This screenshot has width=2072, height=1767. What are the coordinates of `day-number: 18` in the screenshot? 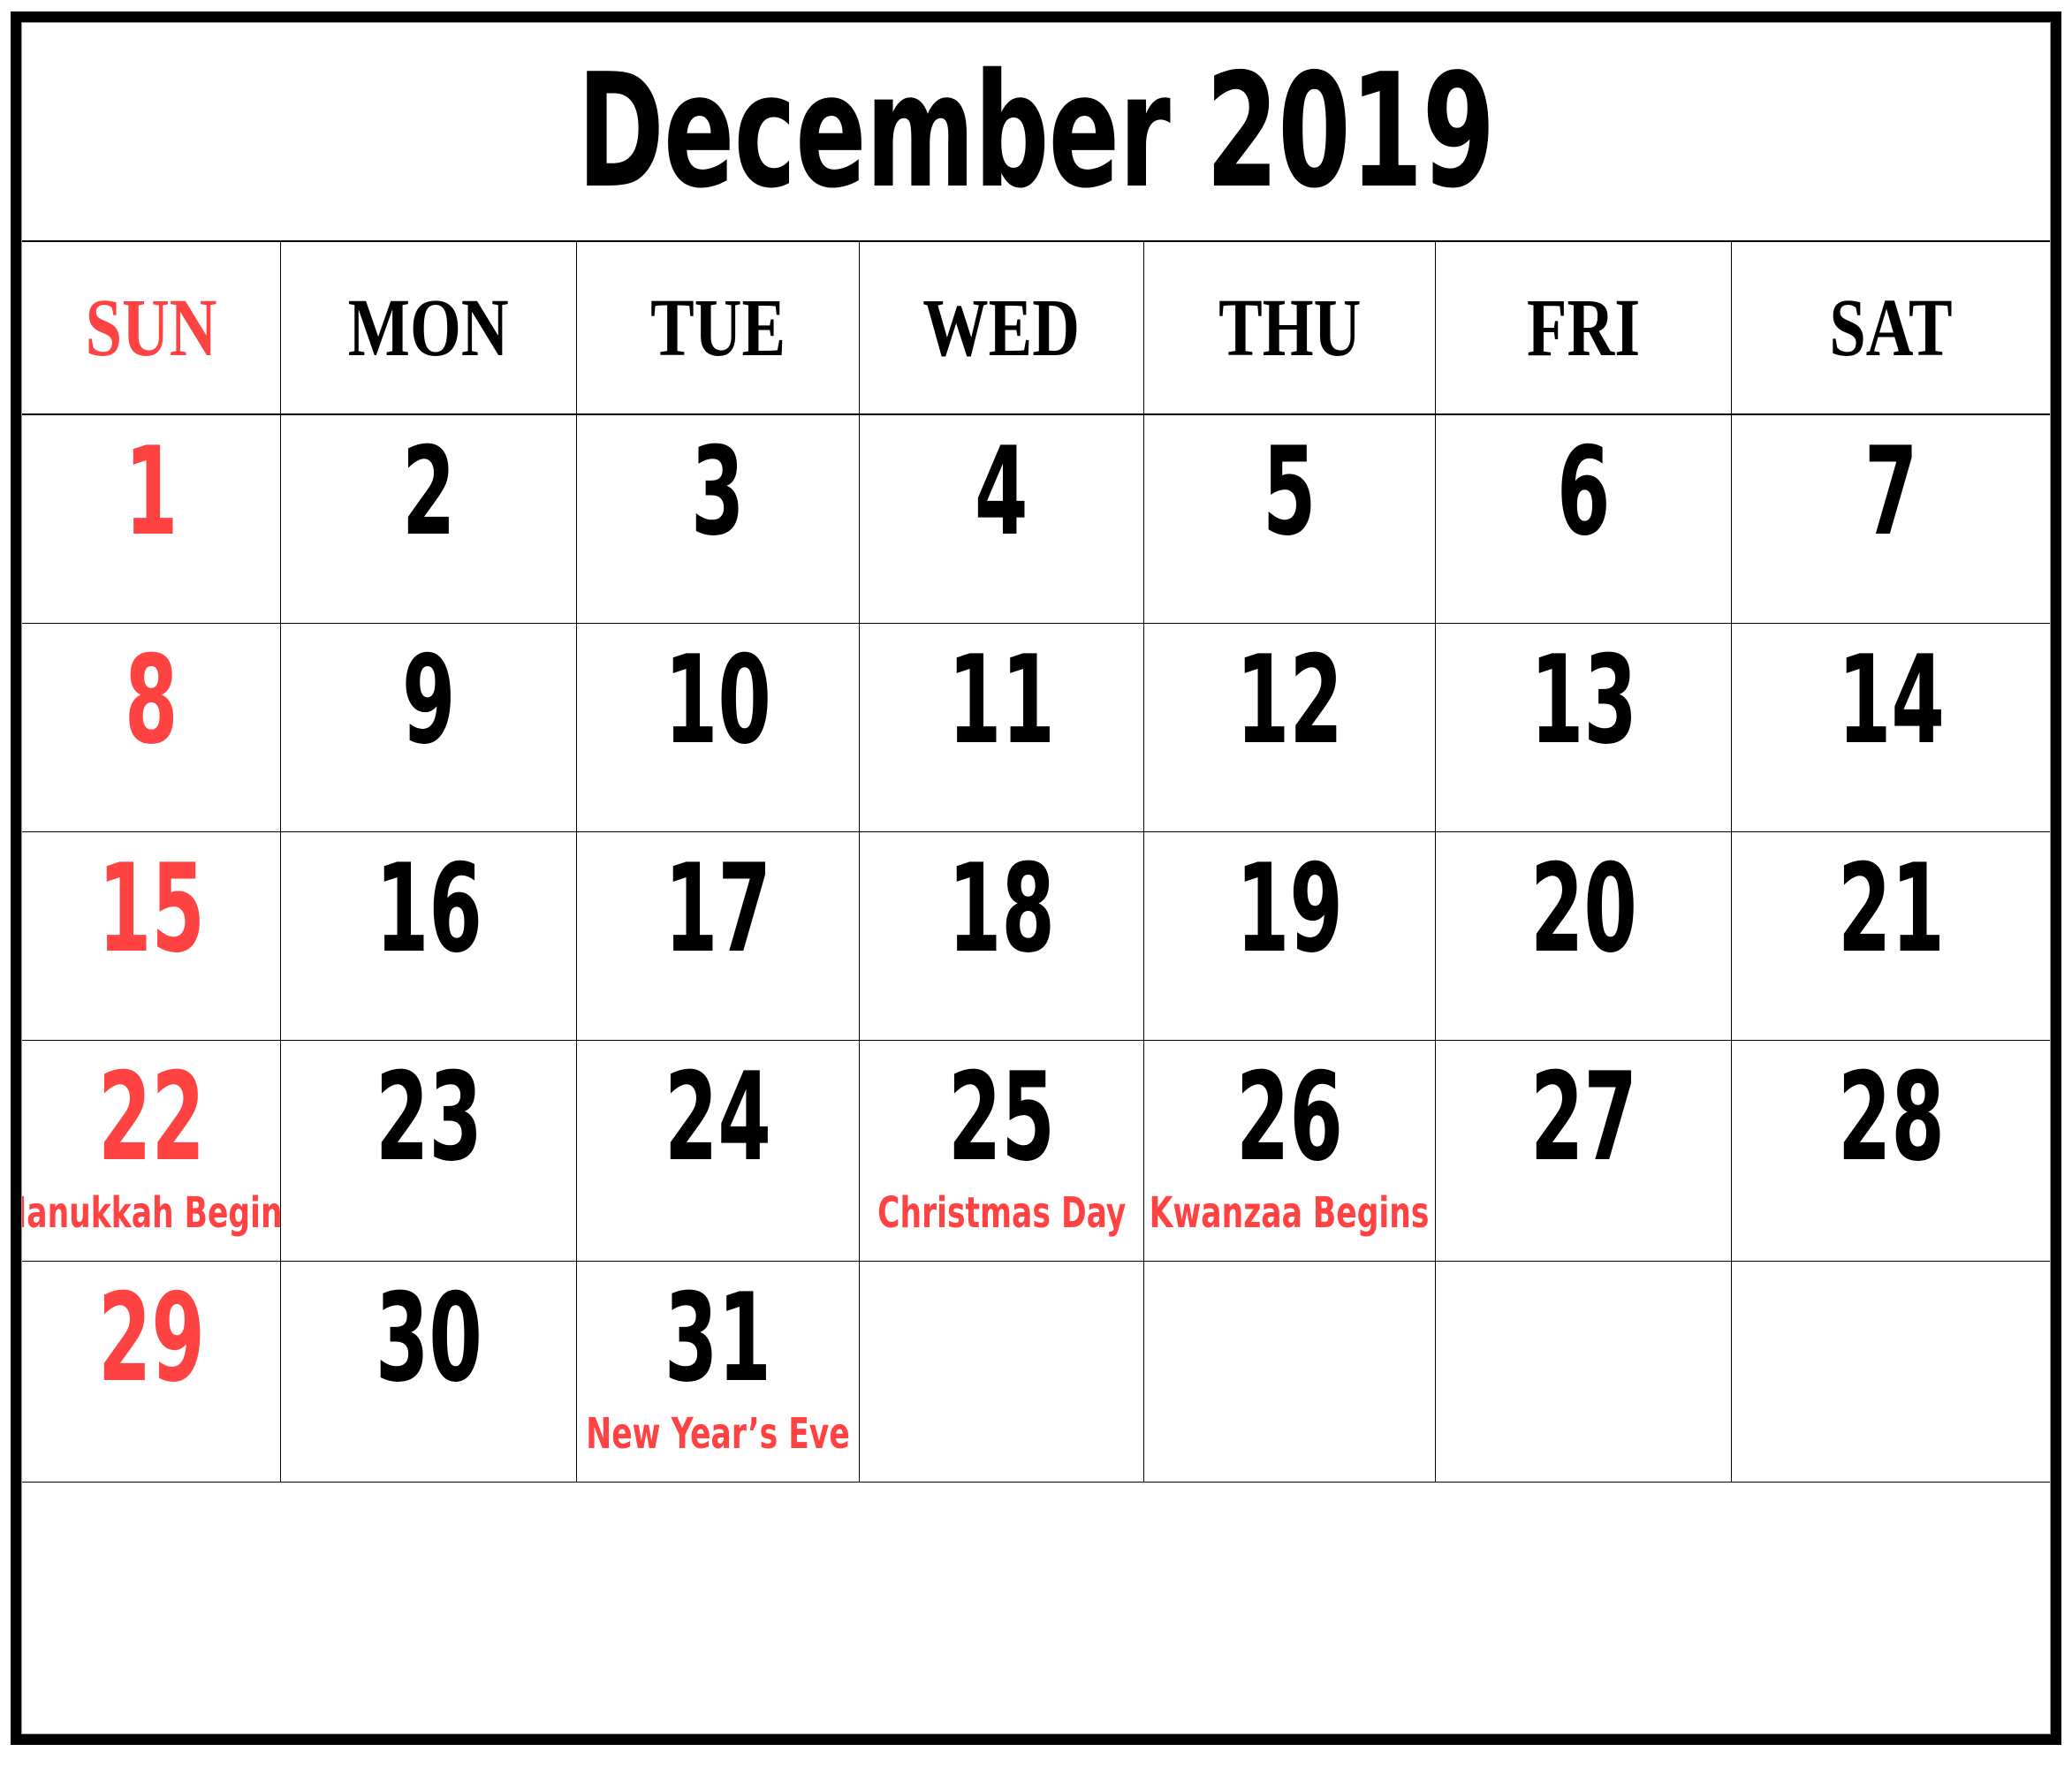 It's located at (1001, 909).